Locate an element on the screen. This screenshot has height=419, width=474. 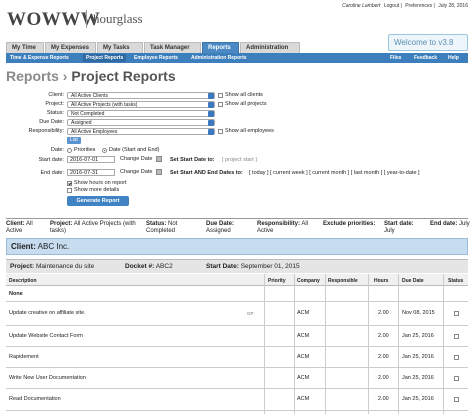
tab-my-time: My Time is located at coordinates (25, 47).